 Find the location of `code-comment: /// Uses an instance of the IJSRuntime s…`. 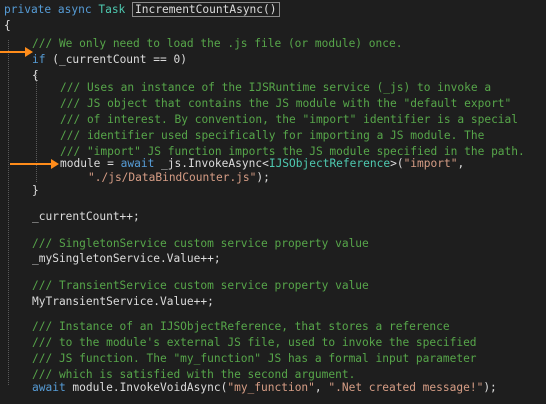

code-comment: /// Uses an instance of the IJSRuntime s… is located at coordinates (276, 87).